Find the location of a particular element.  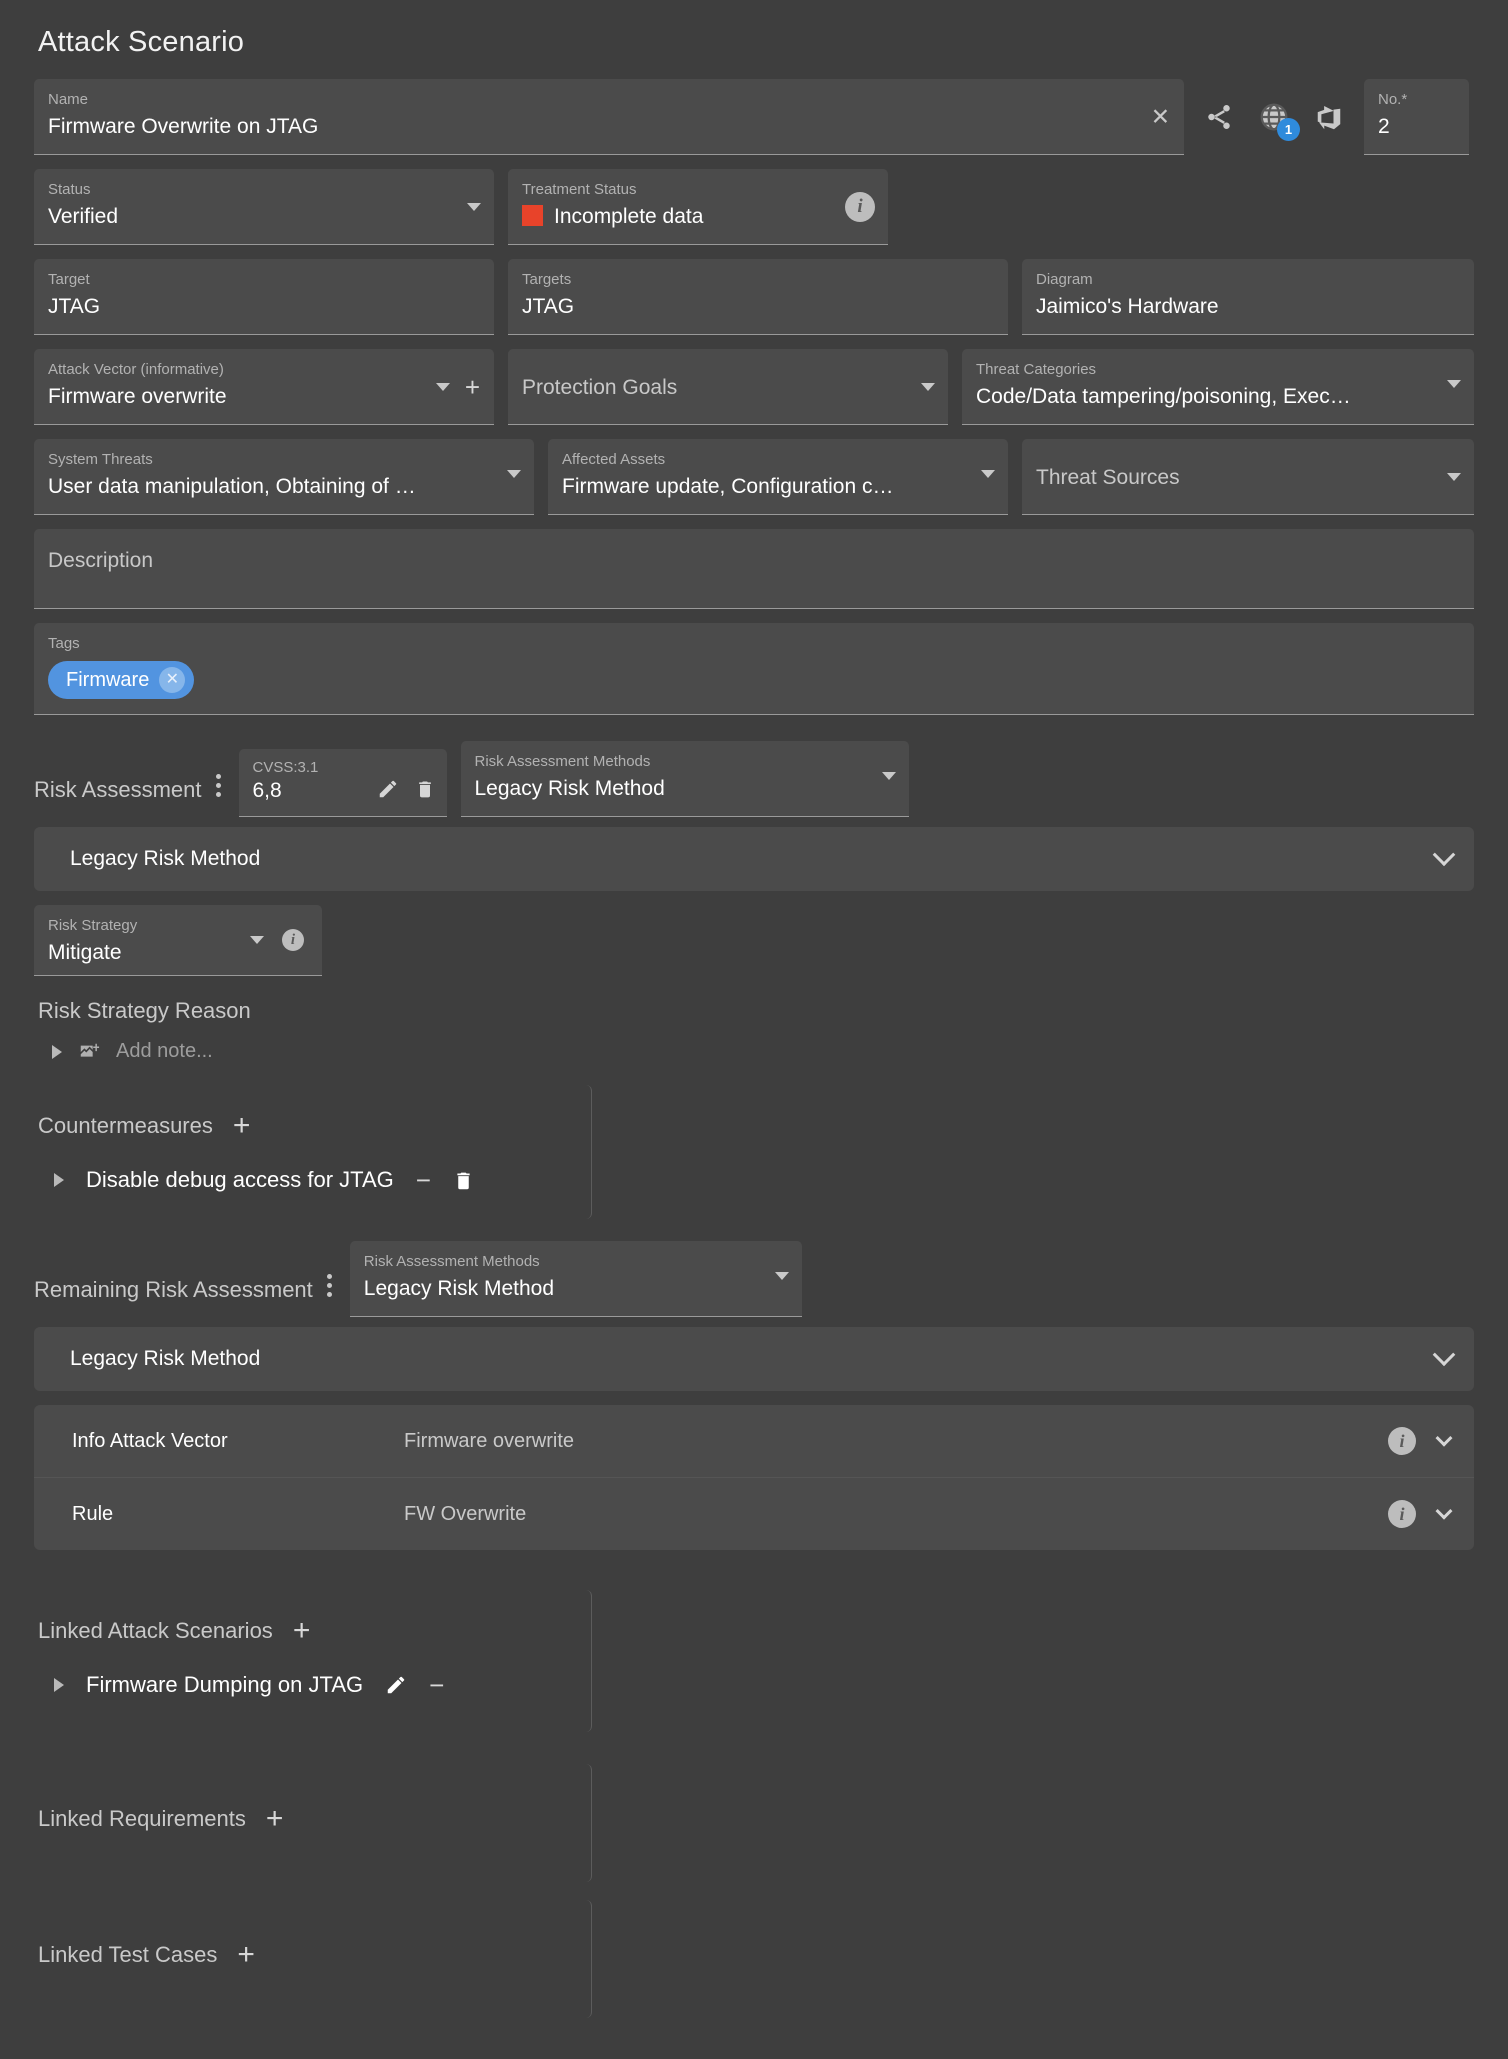

table-row: Info Attack Vector Firmware overwrite i is located at coordinates (754, 1441).